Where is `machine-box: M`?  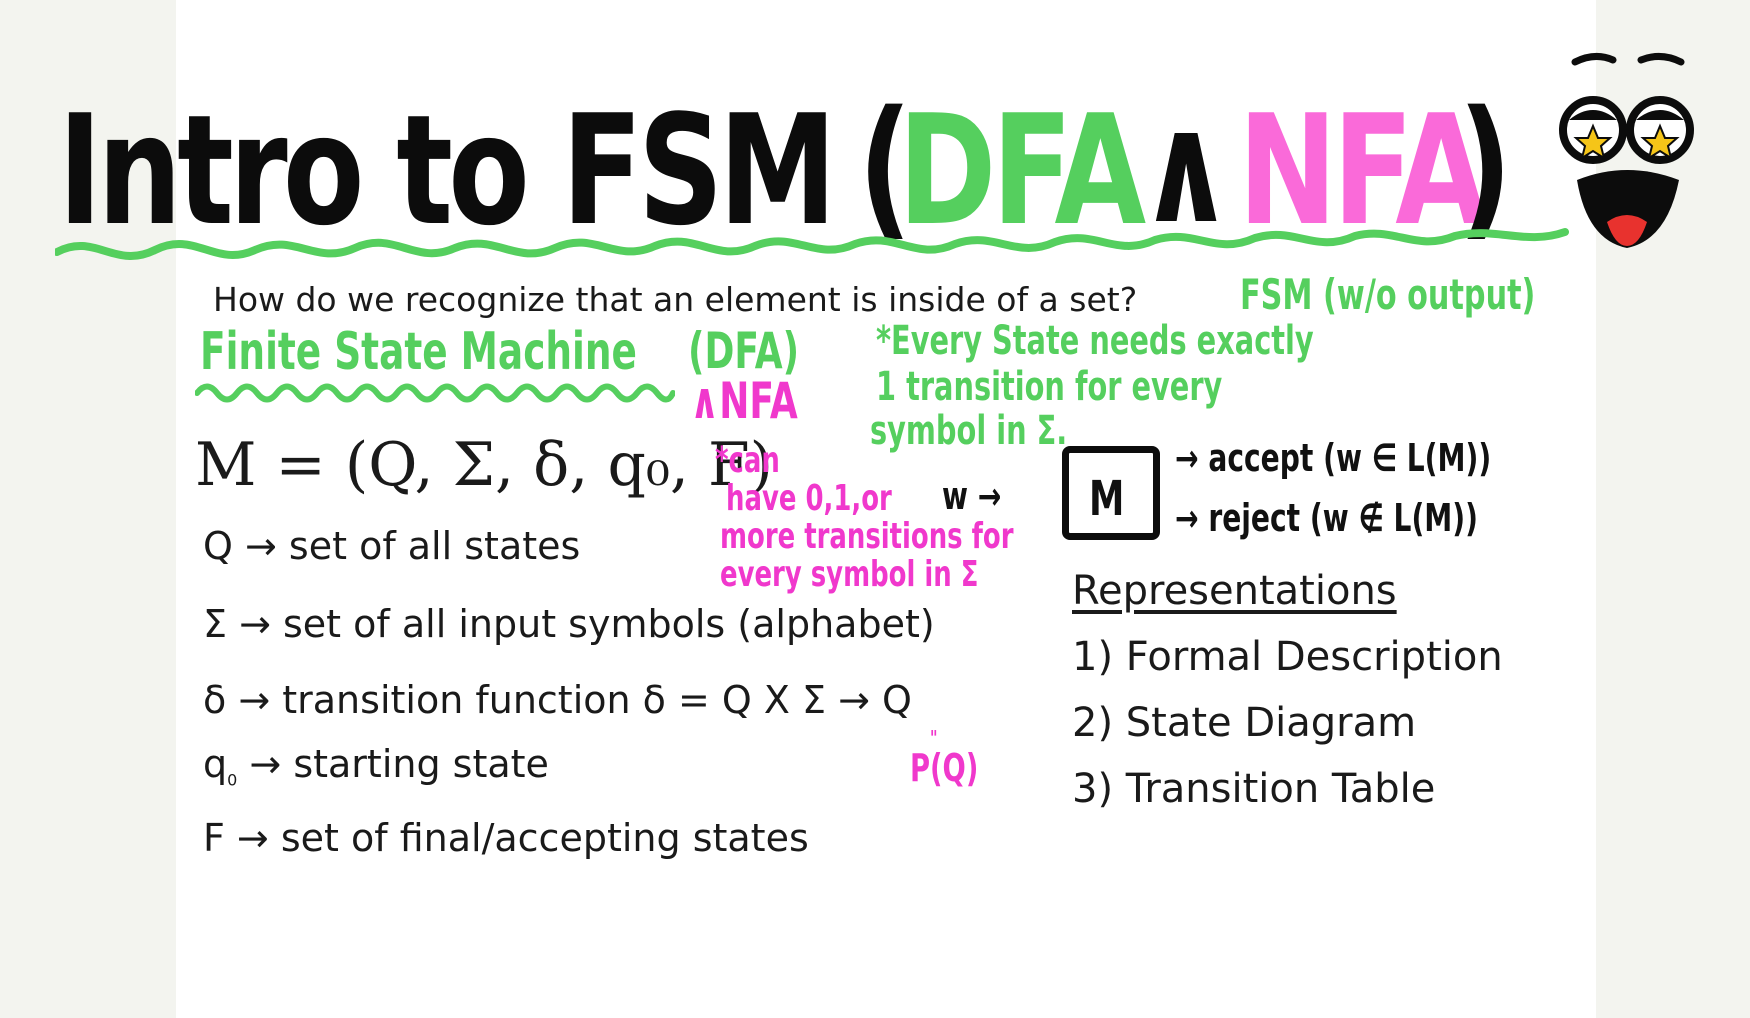
machine-box: M is located at coordinates (1111, 493).